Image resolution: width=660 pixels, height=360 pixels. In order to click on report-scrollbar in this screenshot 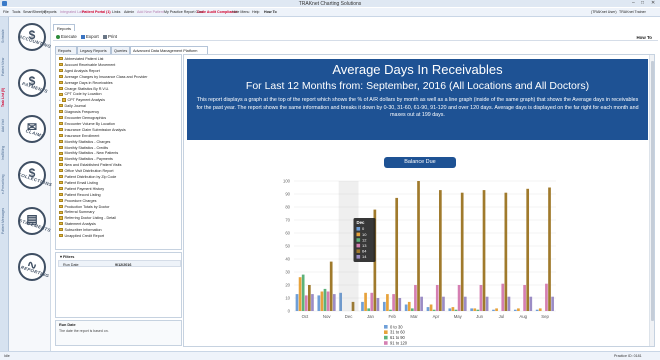, I will do `click(651, 200)`.